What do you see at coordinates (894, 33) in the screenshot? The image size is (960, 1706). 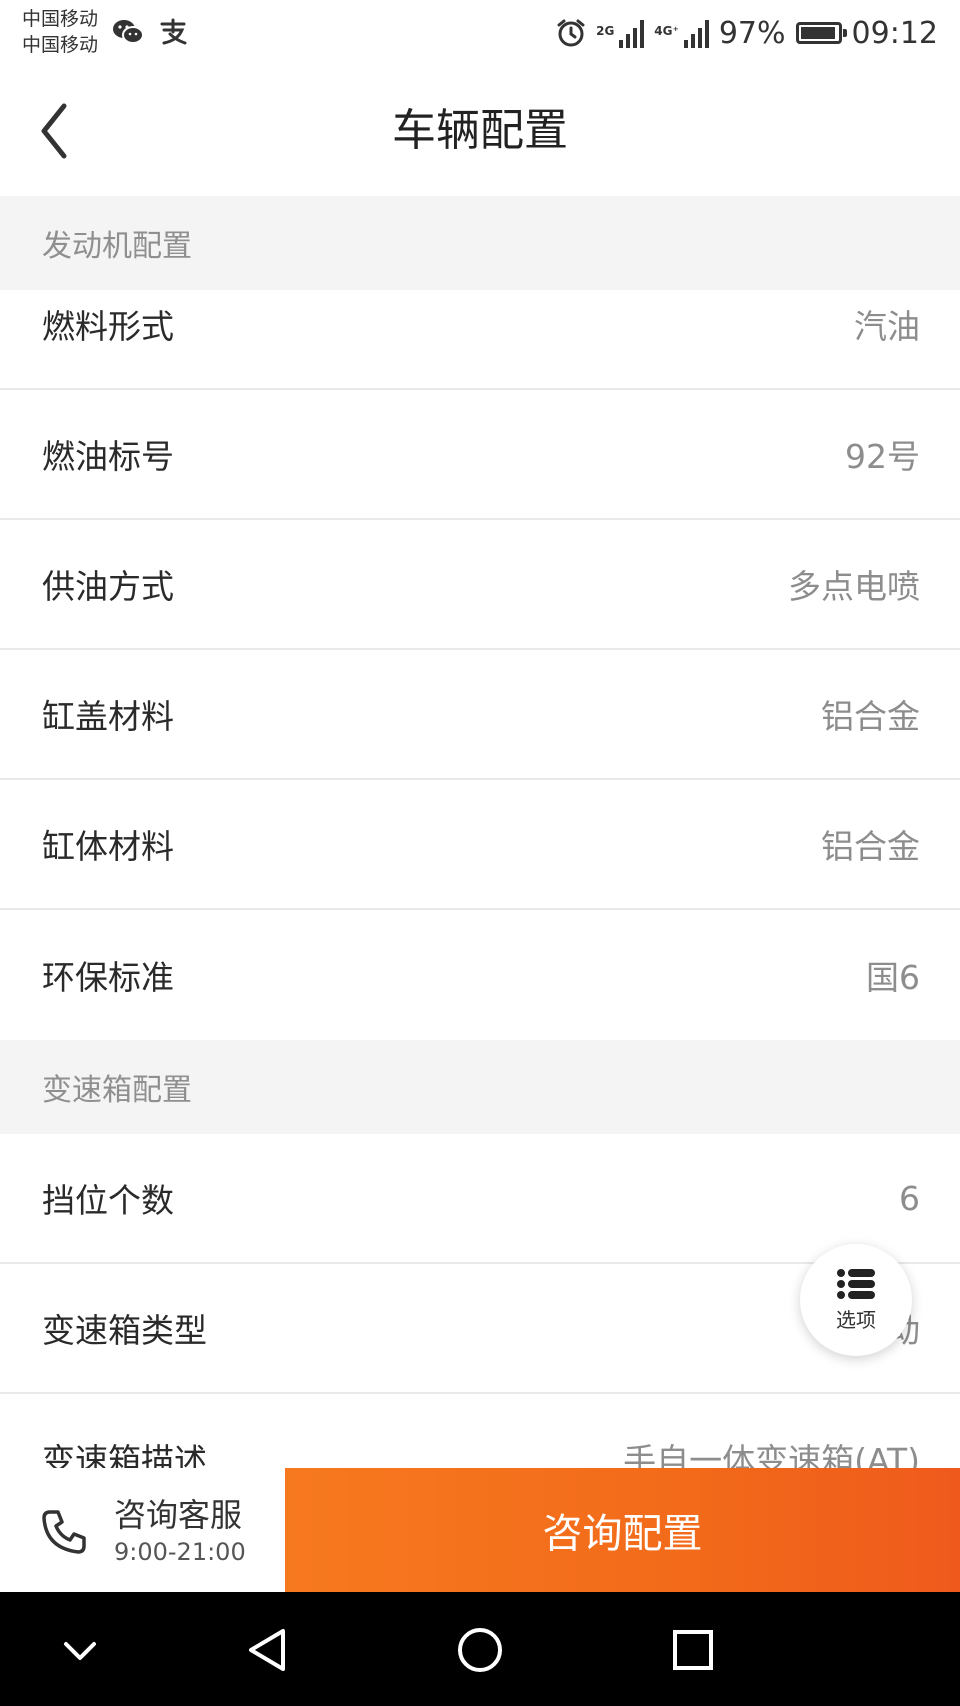 I see `clock: 09:12` at bounding box center [894, 33].